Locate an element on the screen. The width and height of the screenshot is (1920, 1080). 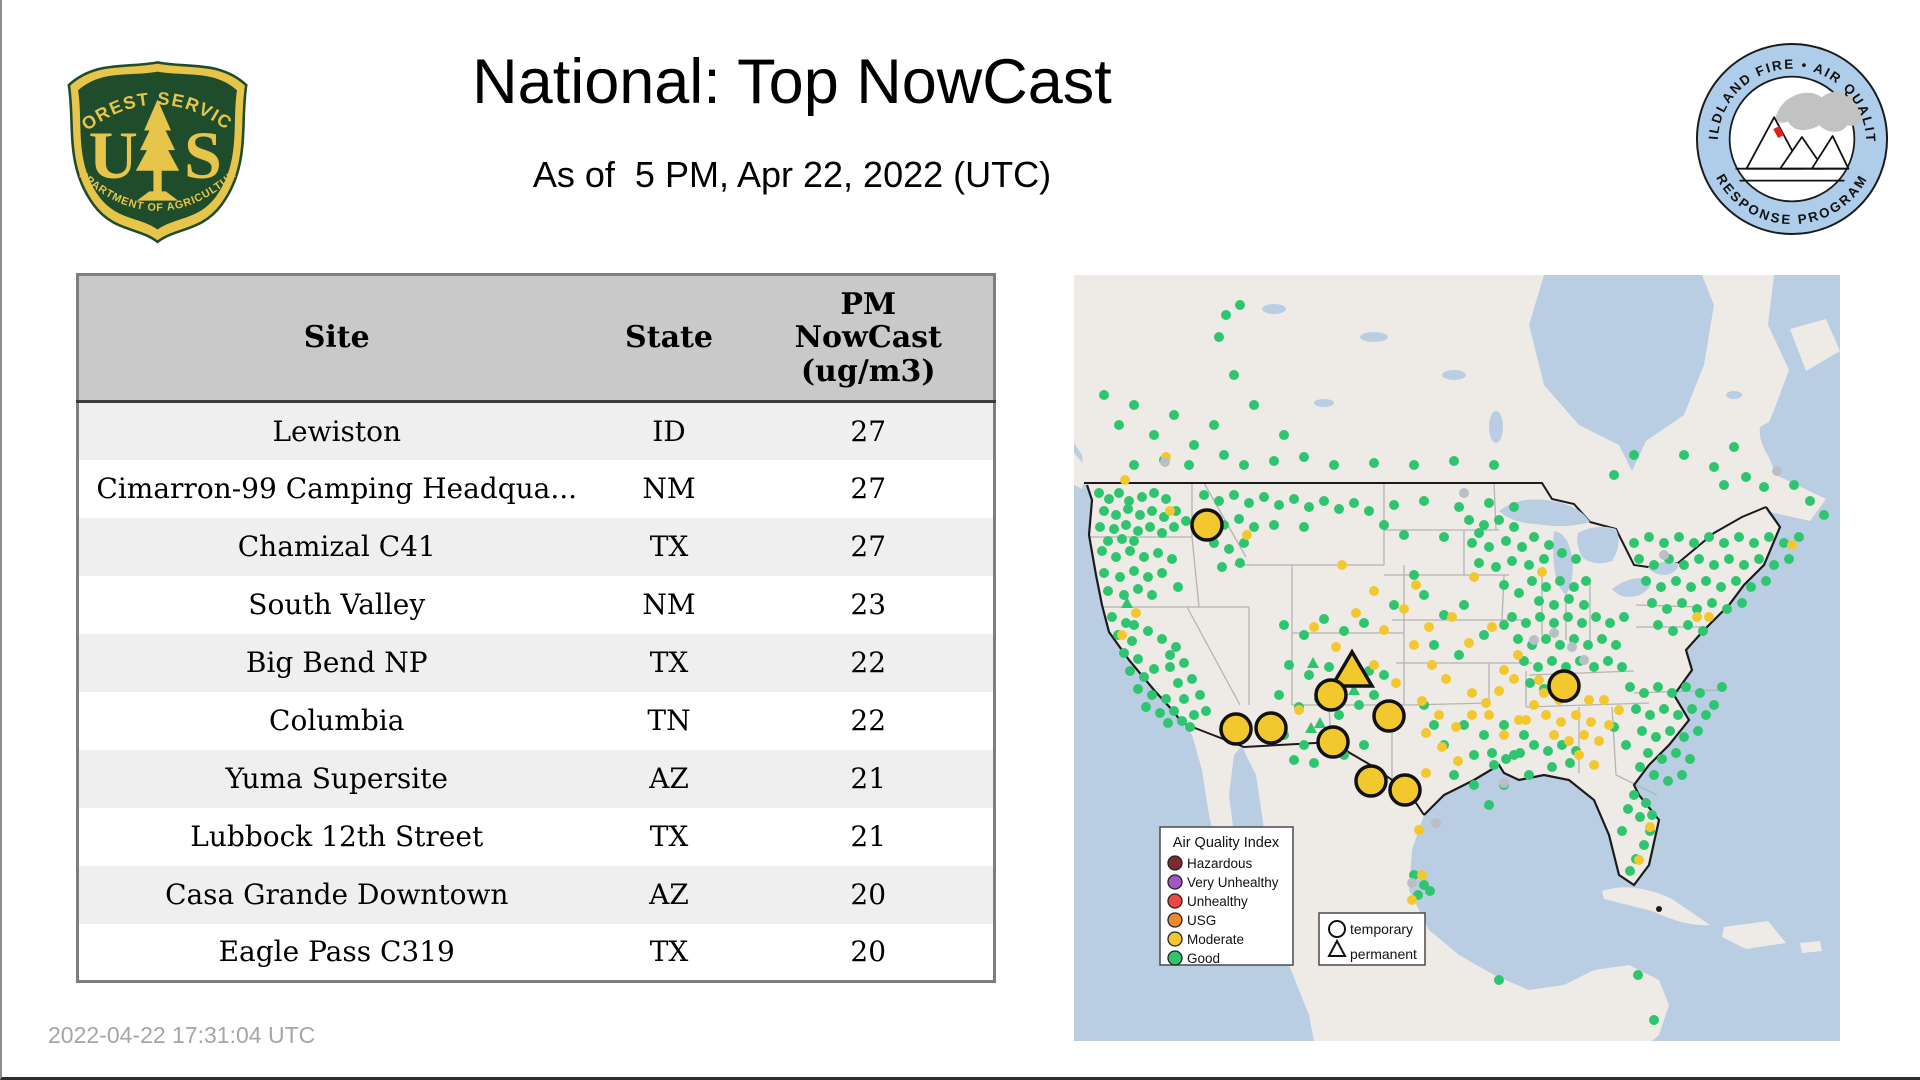
legend-item-label: USG is located at coordinates (1201, 920).